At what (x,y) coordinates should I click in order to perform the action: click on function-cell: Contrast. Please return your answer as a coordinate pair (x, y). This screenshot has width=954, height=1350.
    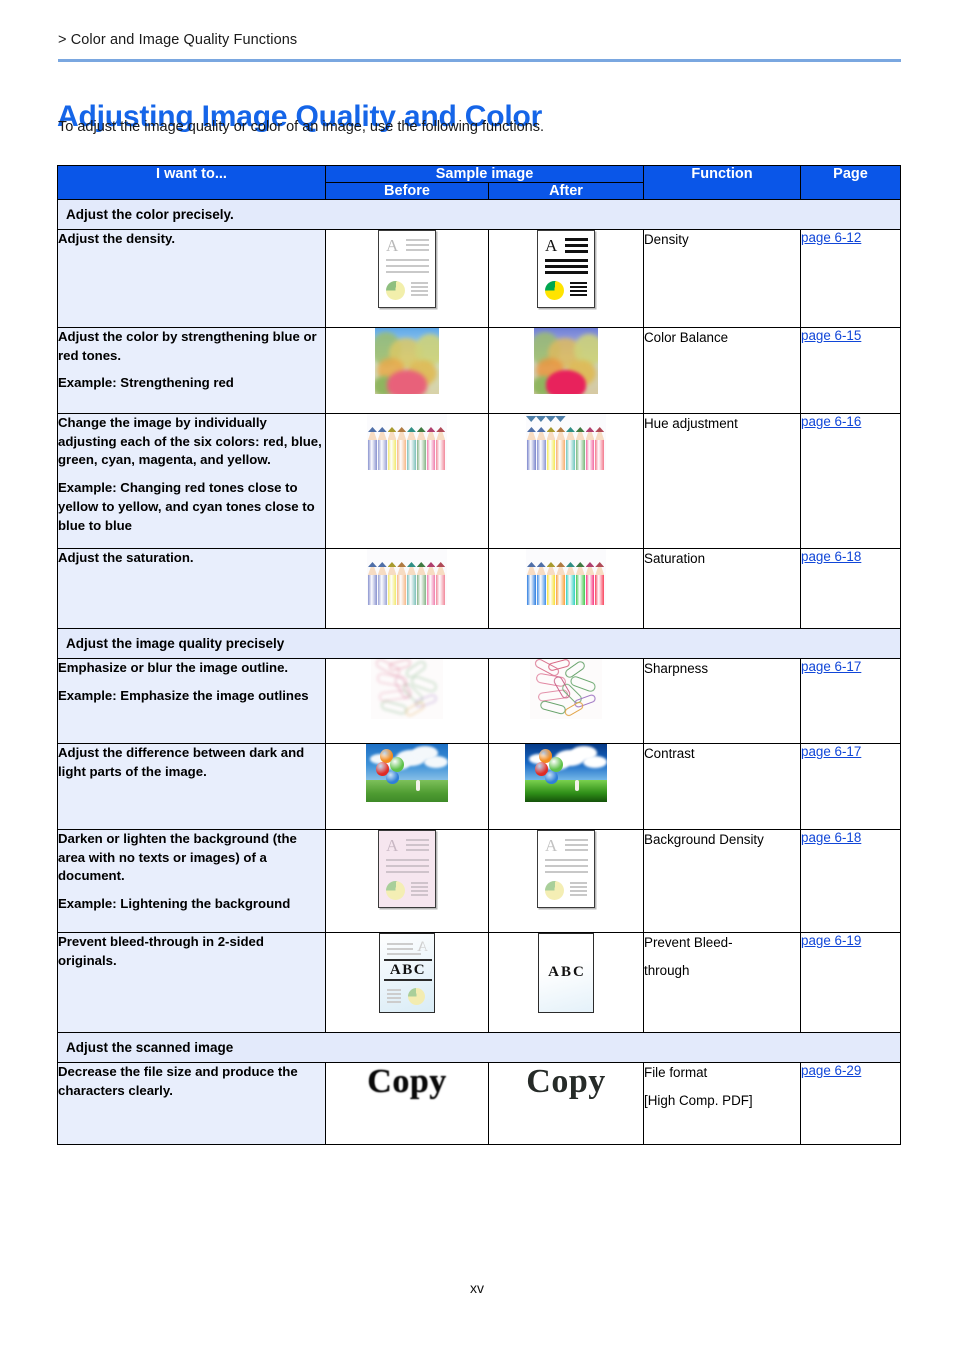
    Looking at the image, I should click on (722, 786).